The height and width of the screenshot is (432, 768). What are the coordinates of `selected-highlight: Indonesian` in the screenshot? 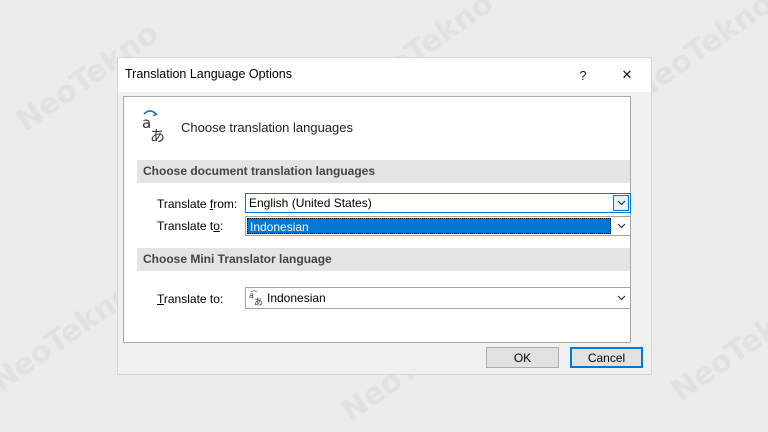 It's located at (429, 226).